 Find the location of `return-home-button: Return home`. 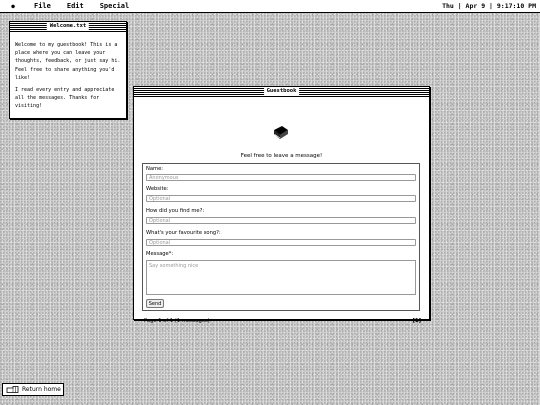

return-home-button: Return home is located at coordinates (33, 389).